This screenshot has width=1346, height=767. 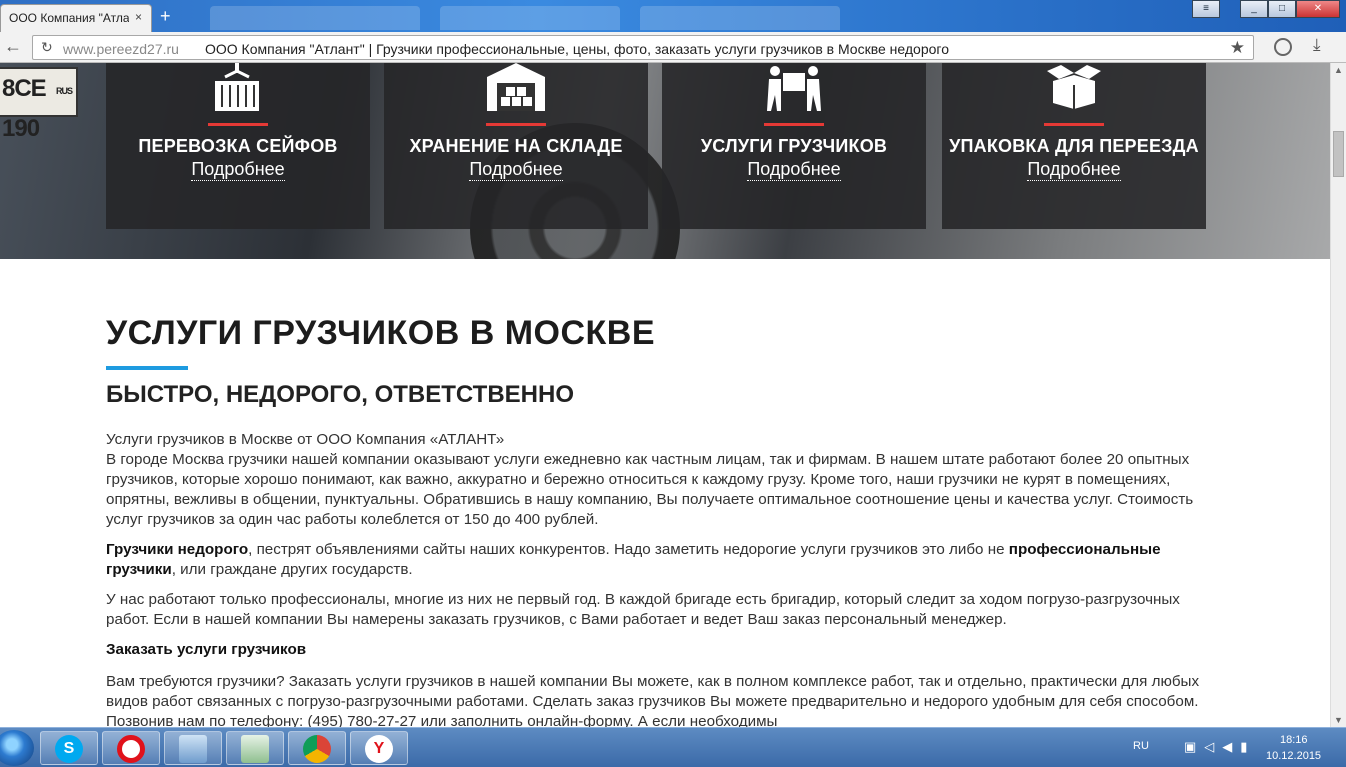 I want to click on clock-date: 10.12.2015, so click(x=1293, y=756).